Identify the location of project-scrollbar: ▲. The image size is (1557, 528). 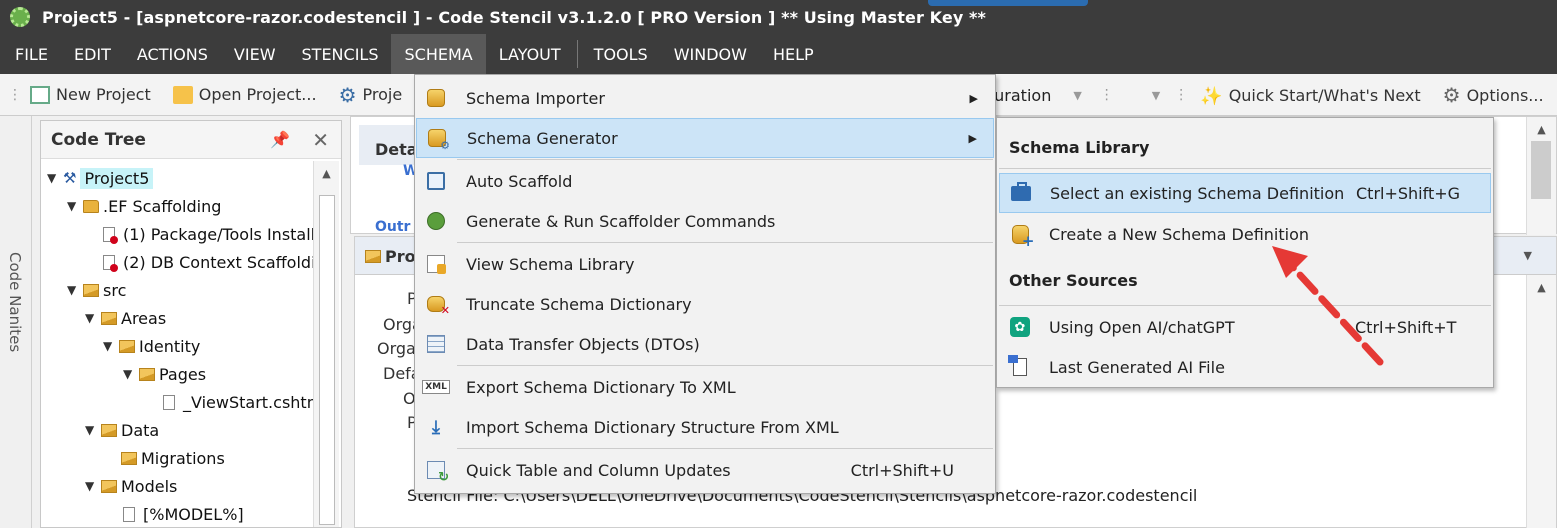
(1541, 401).